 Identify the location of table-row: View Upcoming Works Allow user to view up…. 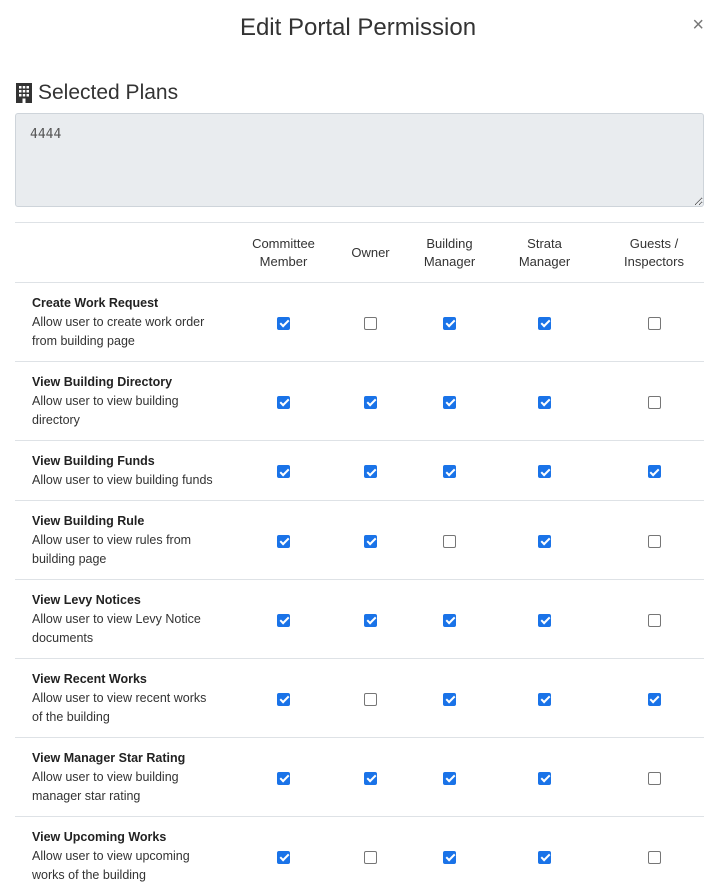
(359, 856).